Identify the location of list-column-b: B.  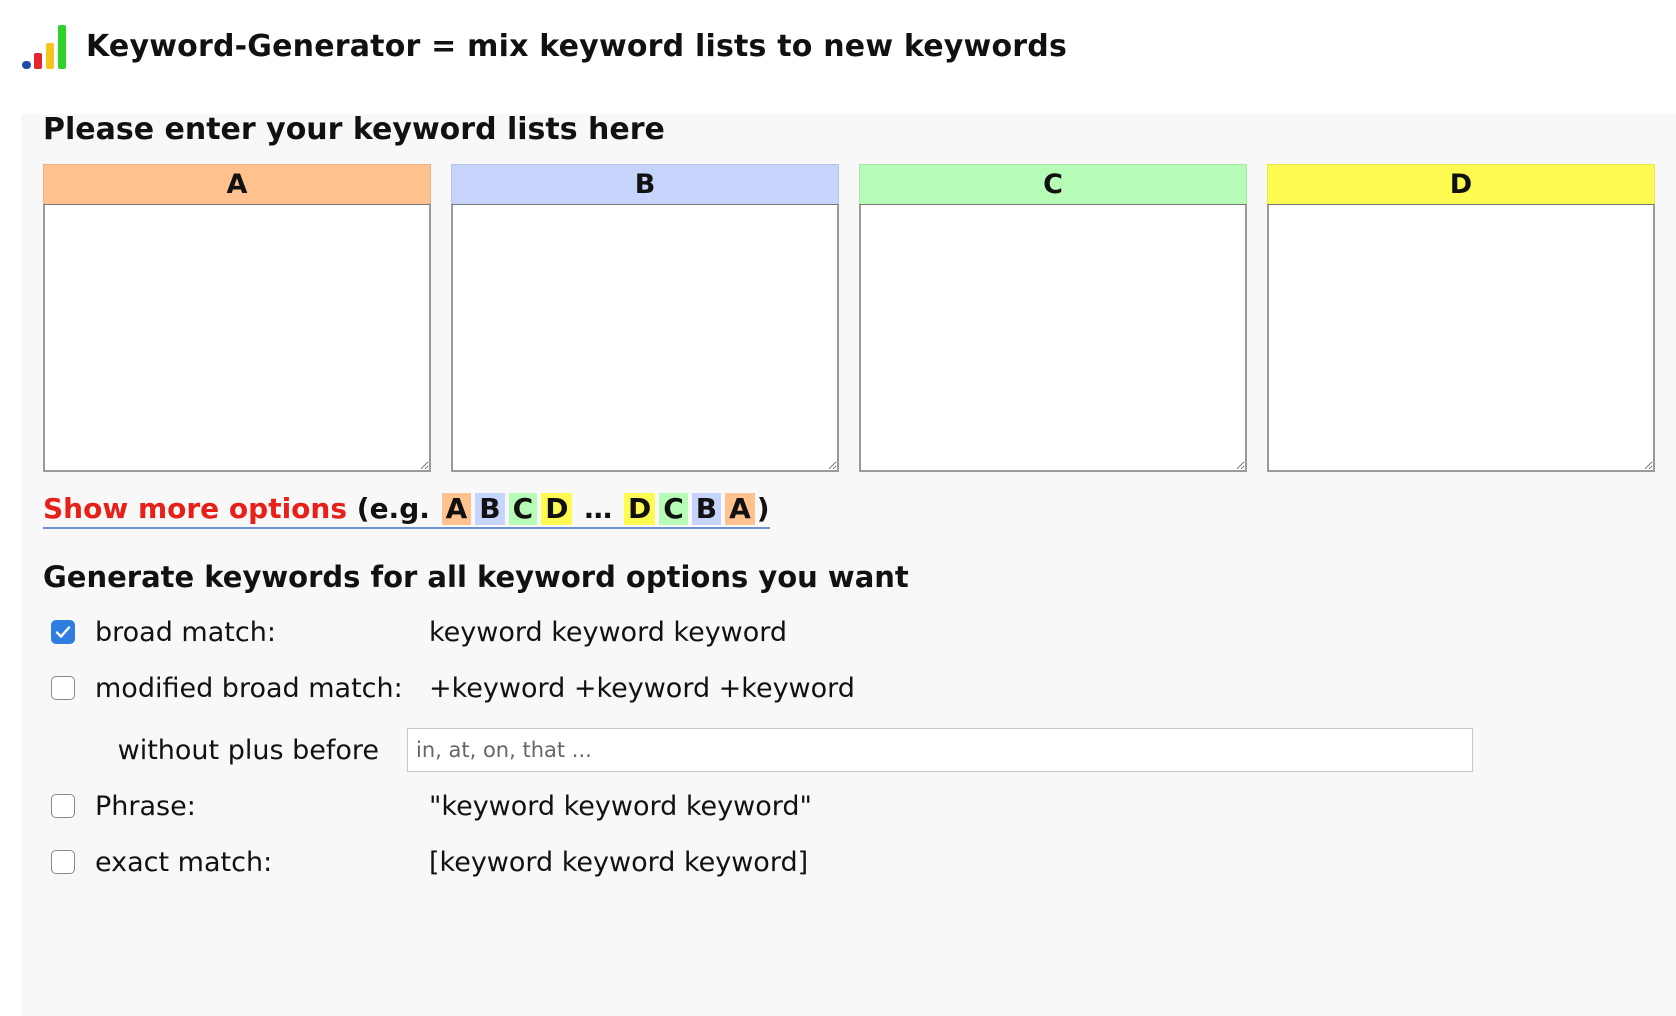
(645, 318).